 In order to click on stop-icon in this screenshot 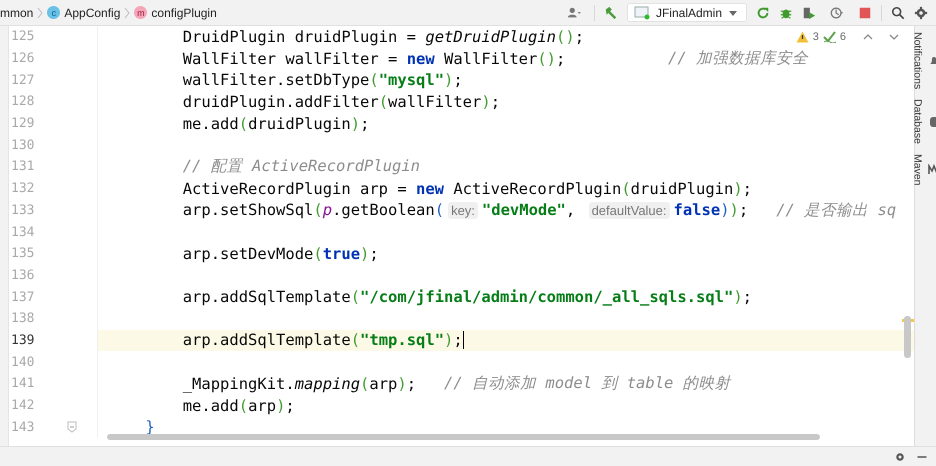, I will do `click(865, 13)`.